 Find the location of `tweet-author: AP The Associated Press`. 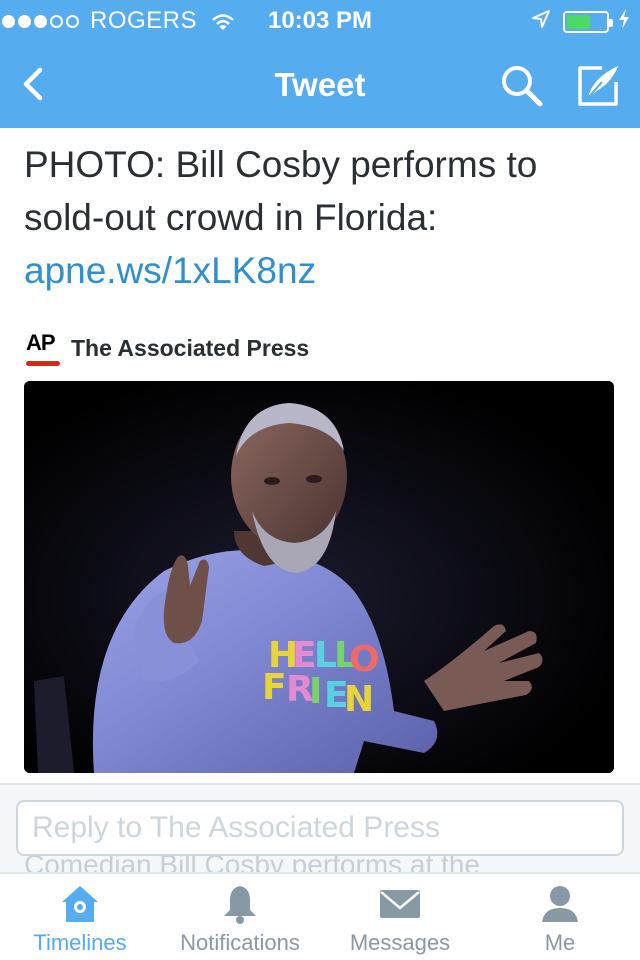

tweet-author: AP The Associated Press is located at coordinates (167, 348).